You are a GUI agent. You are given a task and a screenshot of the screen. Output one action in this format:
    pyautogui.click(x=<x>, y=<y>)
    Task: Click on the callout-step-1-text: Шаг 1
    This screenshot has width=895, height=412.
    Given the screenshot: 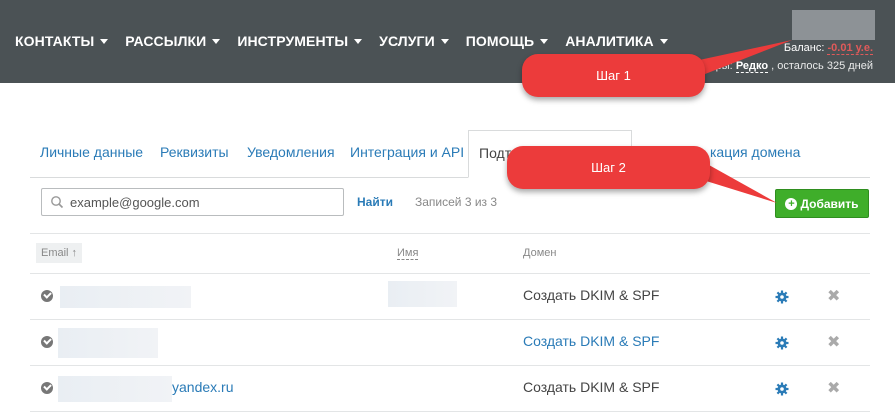 What is the action you would take?
    pyautogui.click(x=613, y=75)
    